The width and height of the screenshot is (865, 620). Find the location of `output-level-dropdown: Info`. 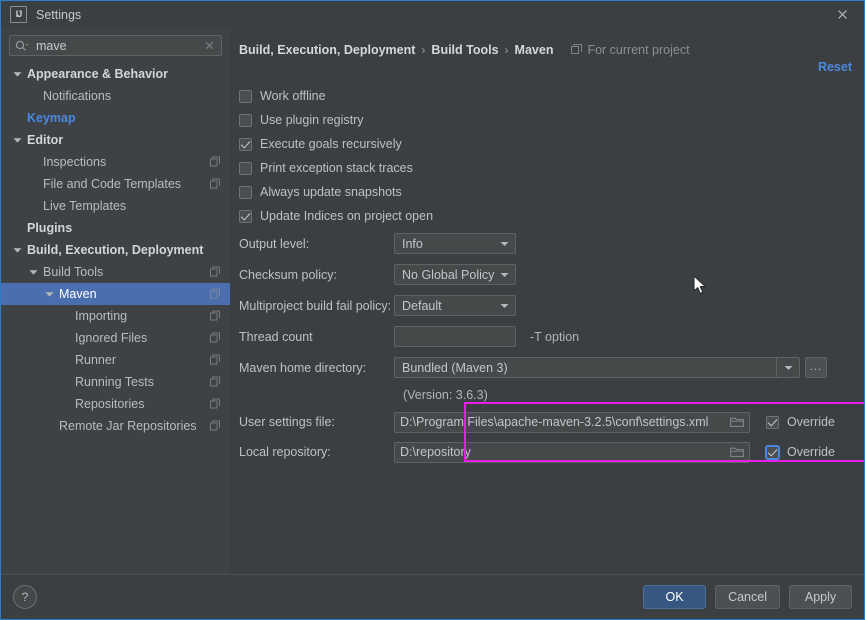

output-level-dropdown: Info is located at coordinates (455, 243).